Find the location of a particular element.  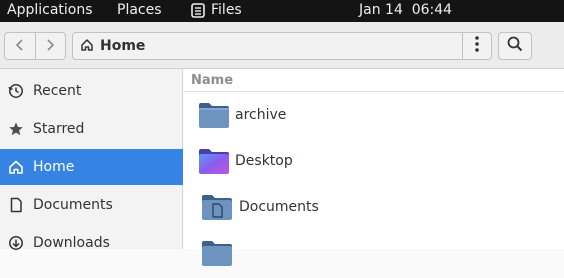

document-icon is located at coordinates (16, 205).